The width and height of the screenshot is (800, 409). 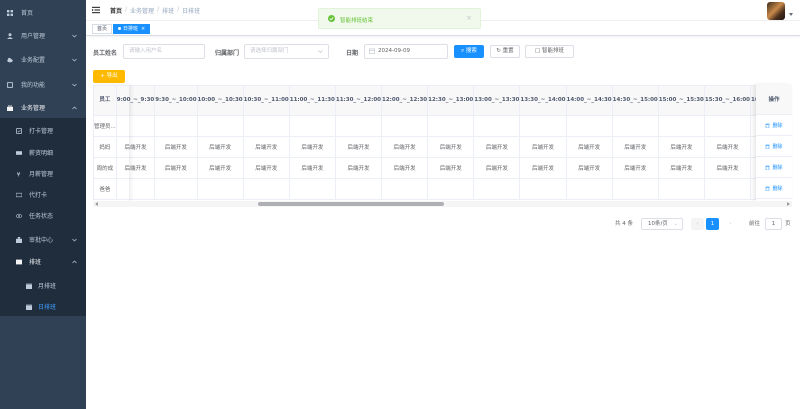 What do you see at coordinates (505, 51) in the screenshot?
I see `reset-button: ↻ 重置` at bounding box center [505, 51].